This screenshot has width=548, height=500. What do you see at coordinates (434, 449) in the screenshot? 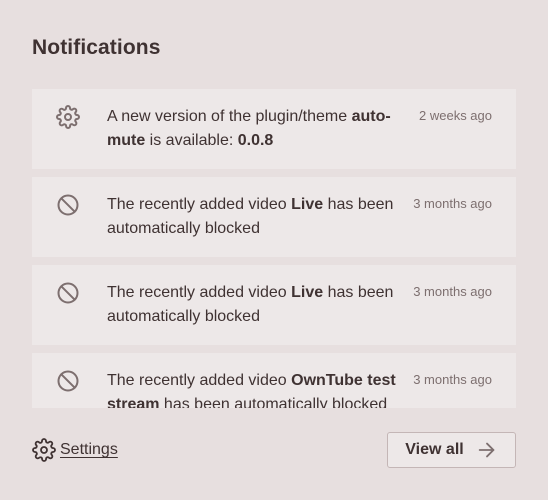
I see `view-all-label: View all` at bounding box center [434, 449].